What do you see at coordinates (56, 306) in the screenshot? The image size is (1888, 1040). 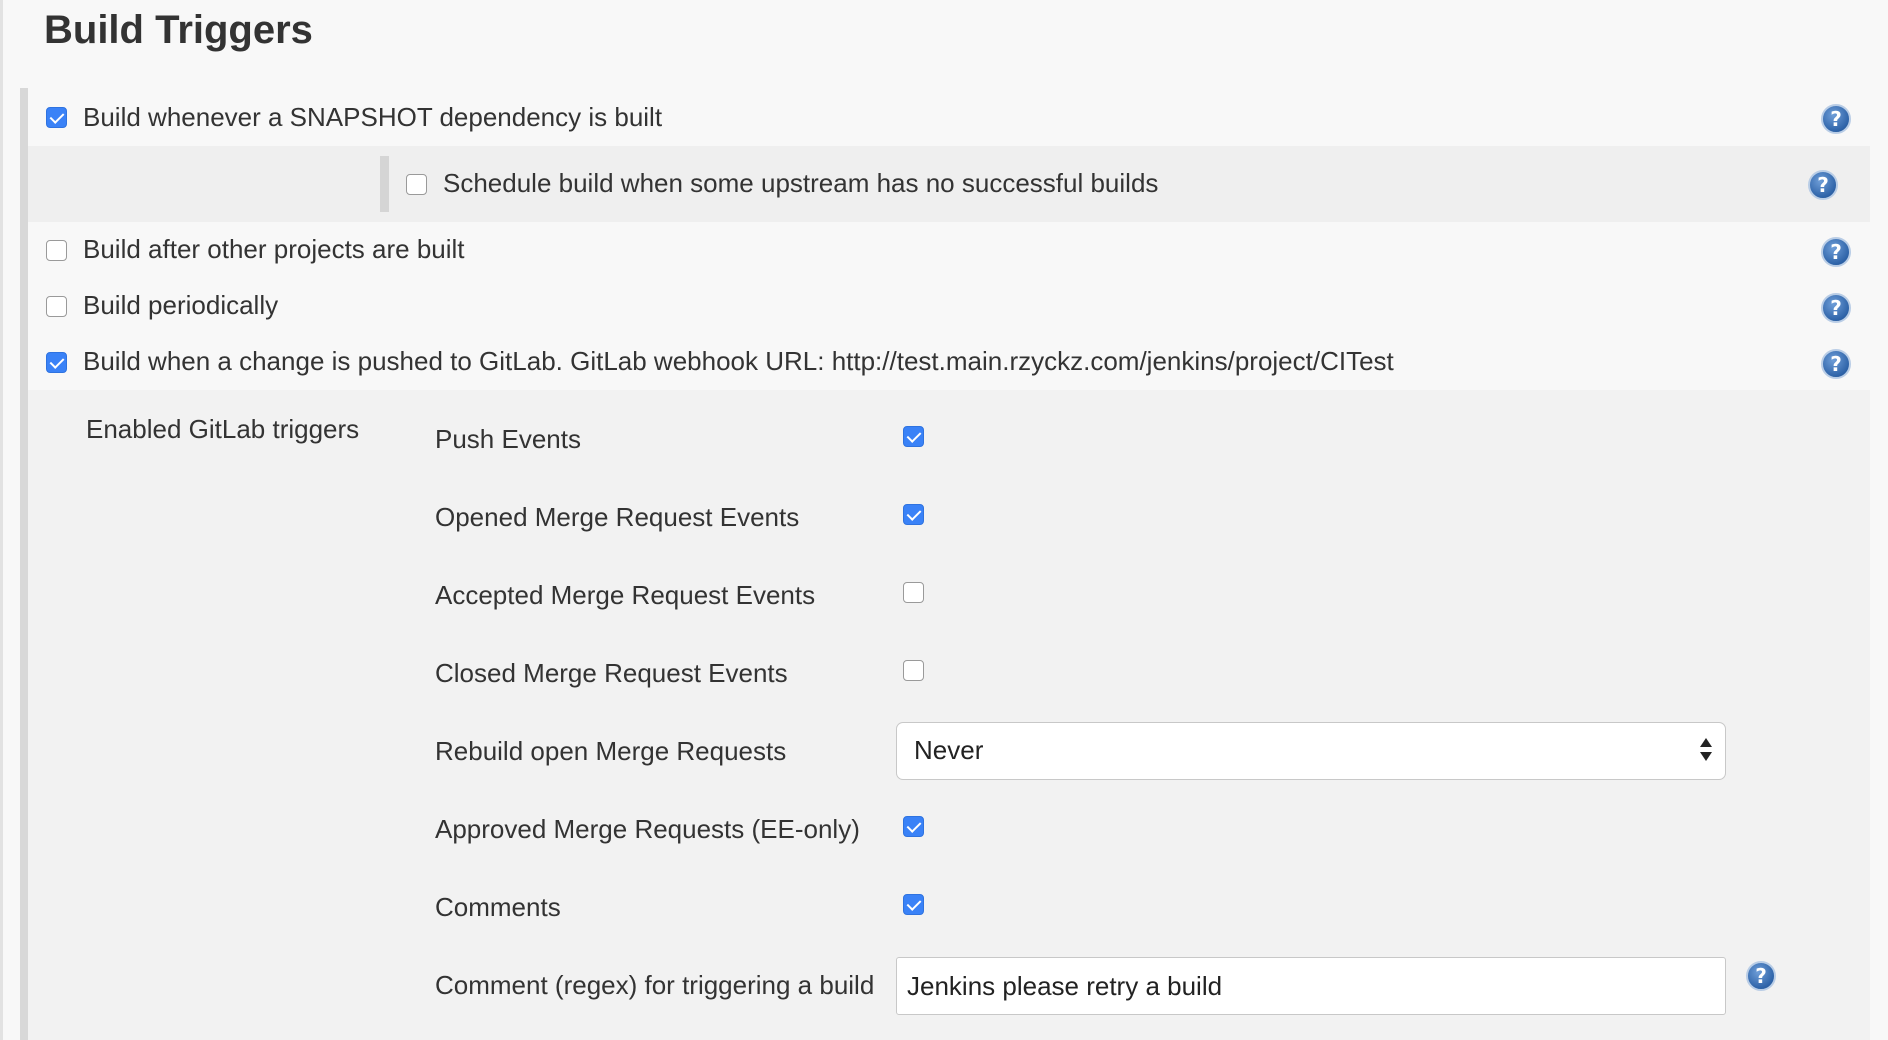 I see `periodically-checkbox` at bounding box center [56, 306].